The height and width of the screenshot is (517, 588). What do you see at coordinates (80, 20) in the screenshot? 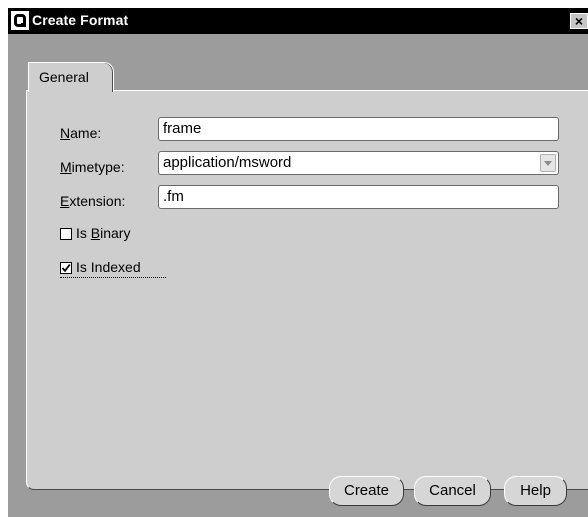
I see `dialog-title: Create Format` at bounding box center [80, 20].